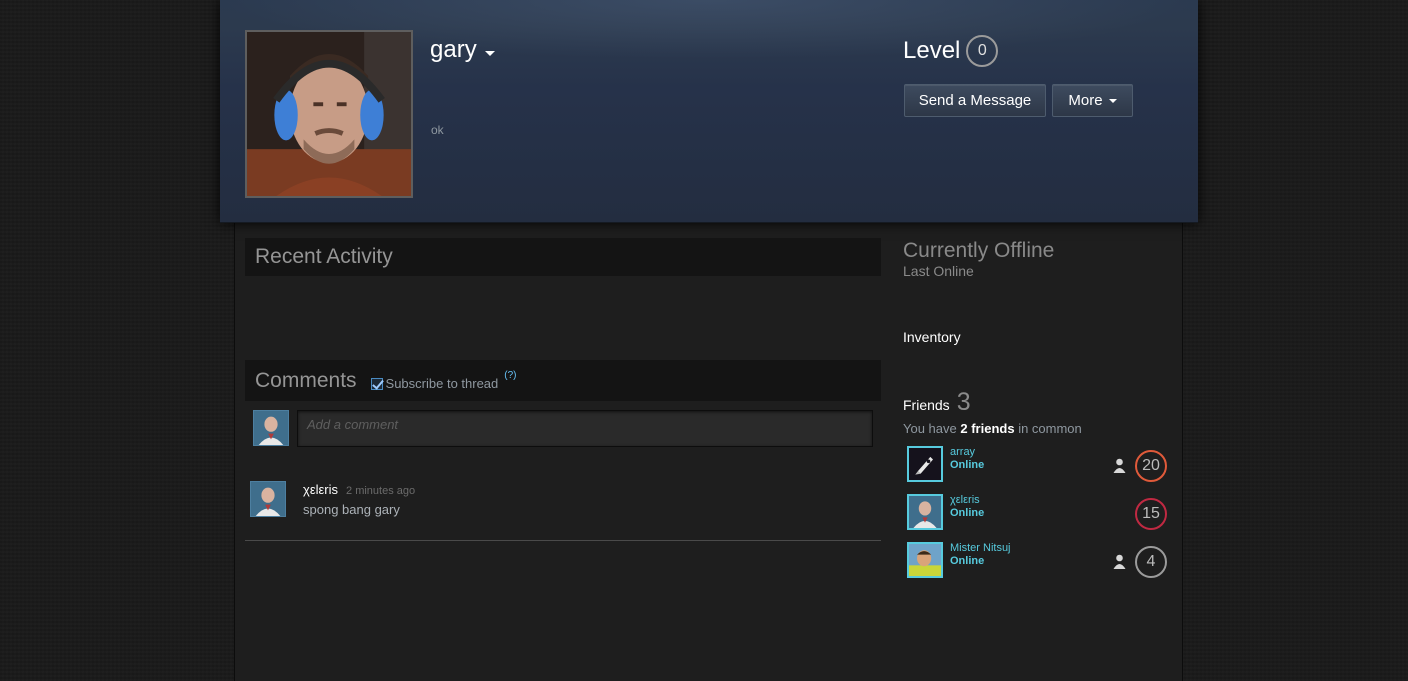 The width and height of the screenshot is (1408, 681). I want to click on subscribe-label: Subscribe to thread, so click(442, 383).